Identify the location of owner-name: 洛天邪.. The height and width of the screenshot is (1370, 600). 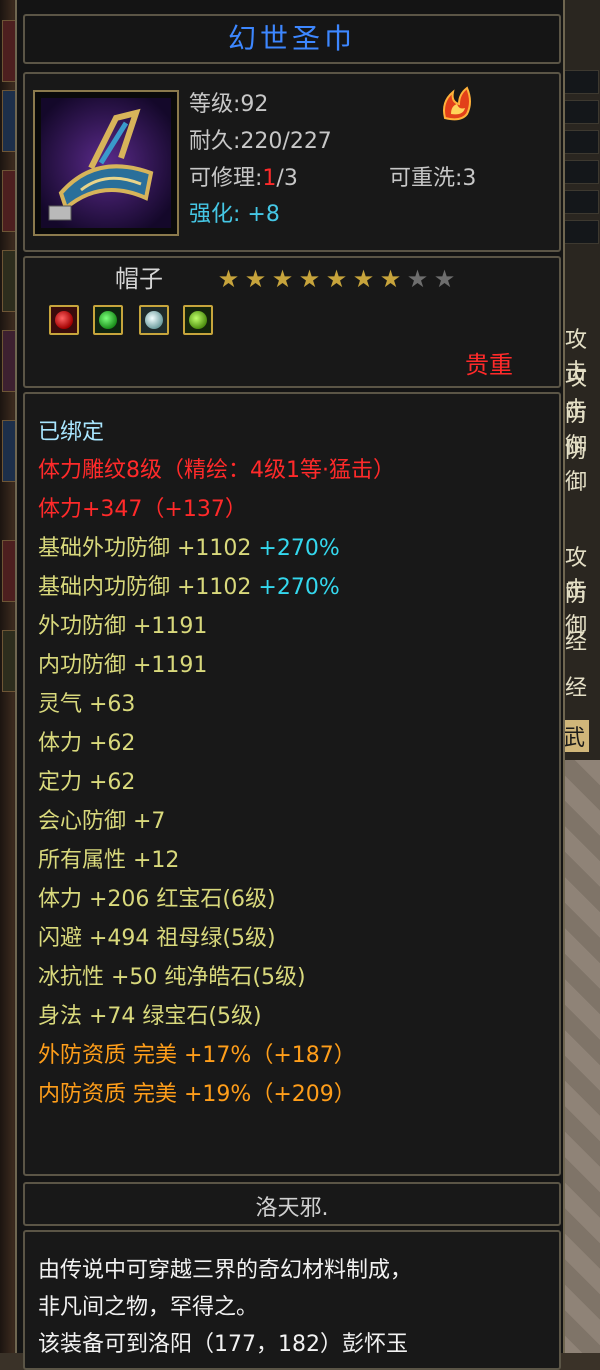
(292, 1208).